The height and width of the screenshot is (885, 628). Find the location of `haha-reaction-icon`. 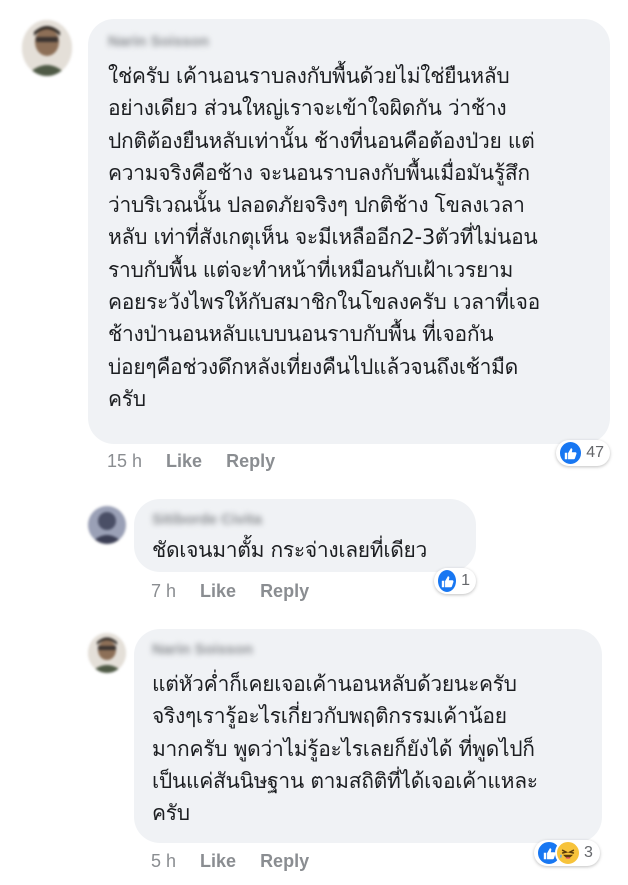

haha-reaction-icon is located at coordinates (568, 853).